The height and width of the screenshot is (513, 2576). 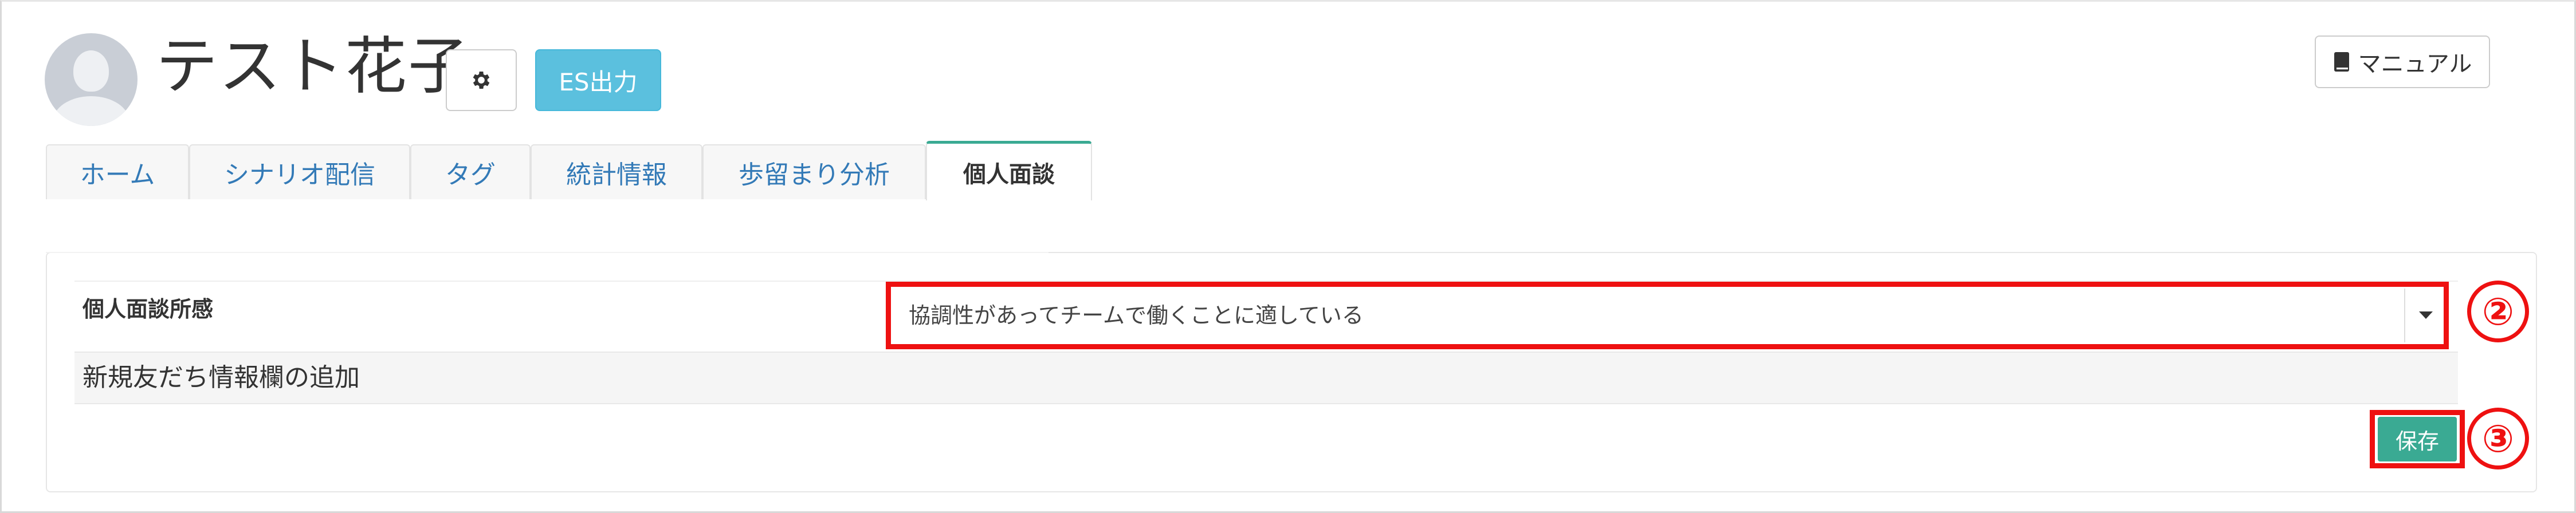 I want to click on settings-button, so click(x=481, y=80).